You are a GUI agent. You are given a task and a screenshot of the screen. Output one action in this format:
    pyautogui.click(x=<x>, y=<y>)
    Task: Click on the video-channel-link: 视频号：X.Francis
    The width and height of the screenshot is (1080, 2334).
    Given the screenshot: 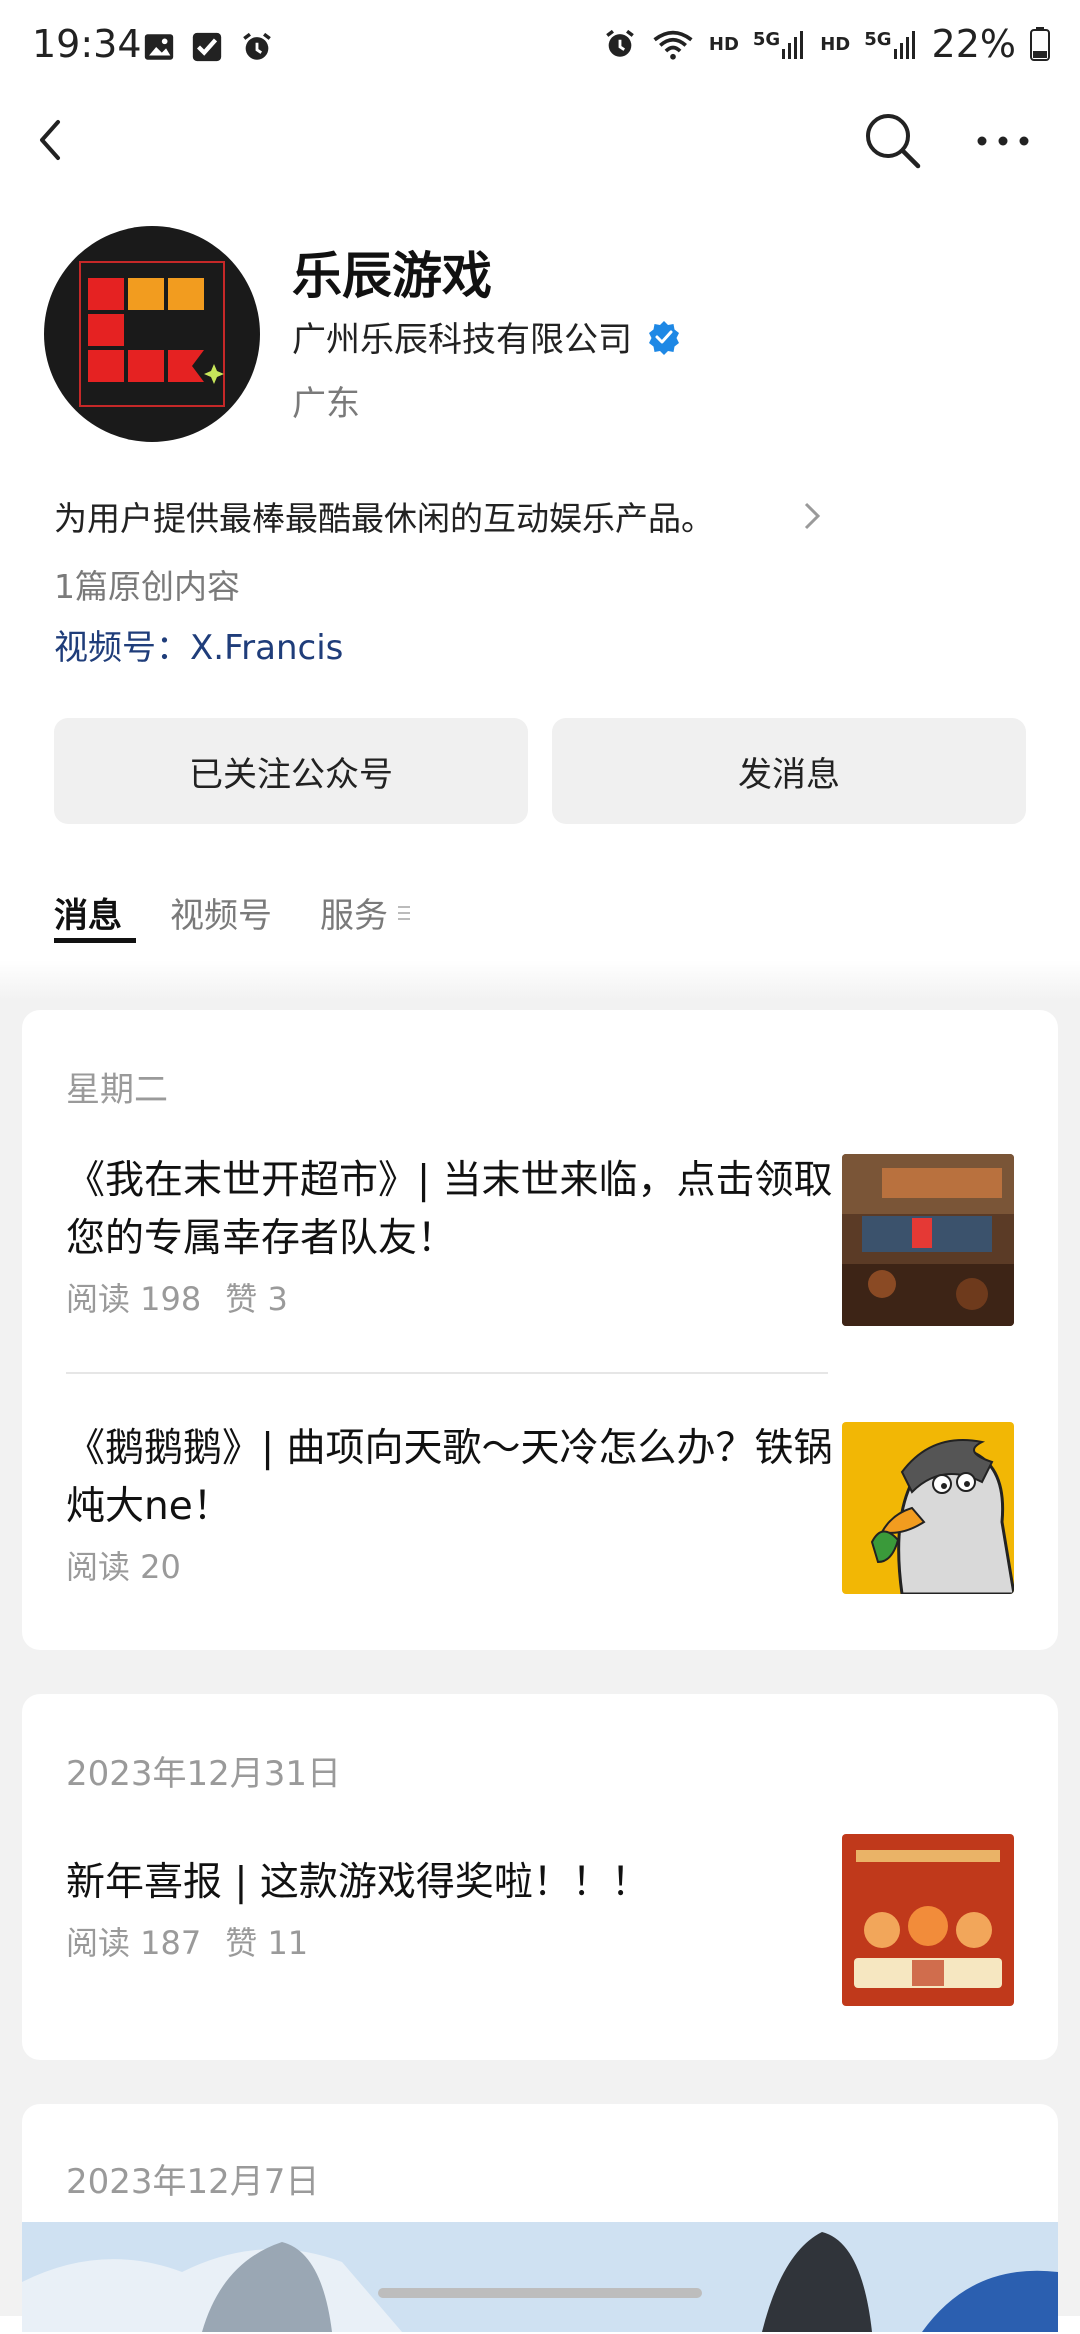 What is the action you would take?
    pyautogui.click(x=198, y=644)
    